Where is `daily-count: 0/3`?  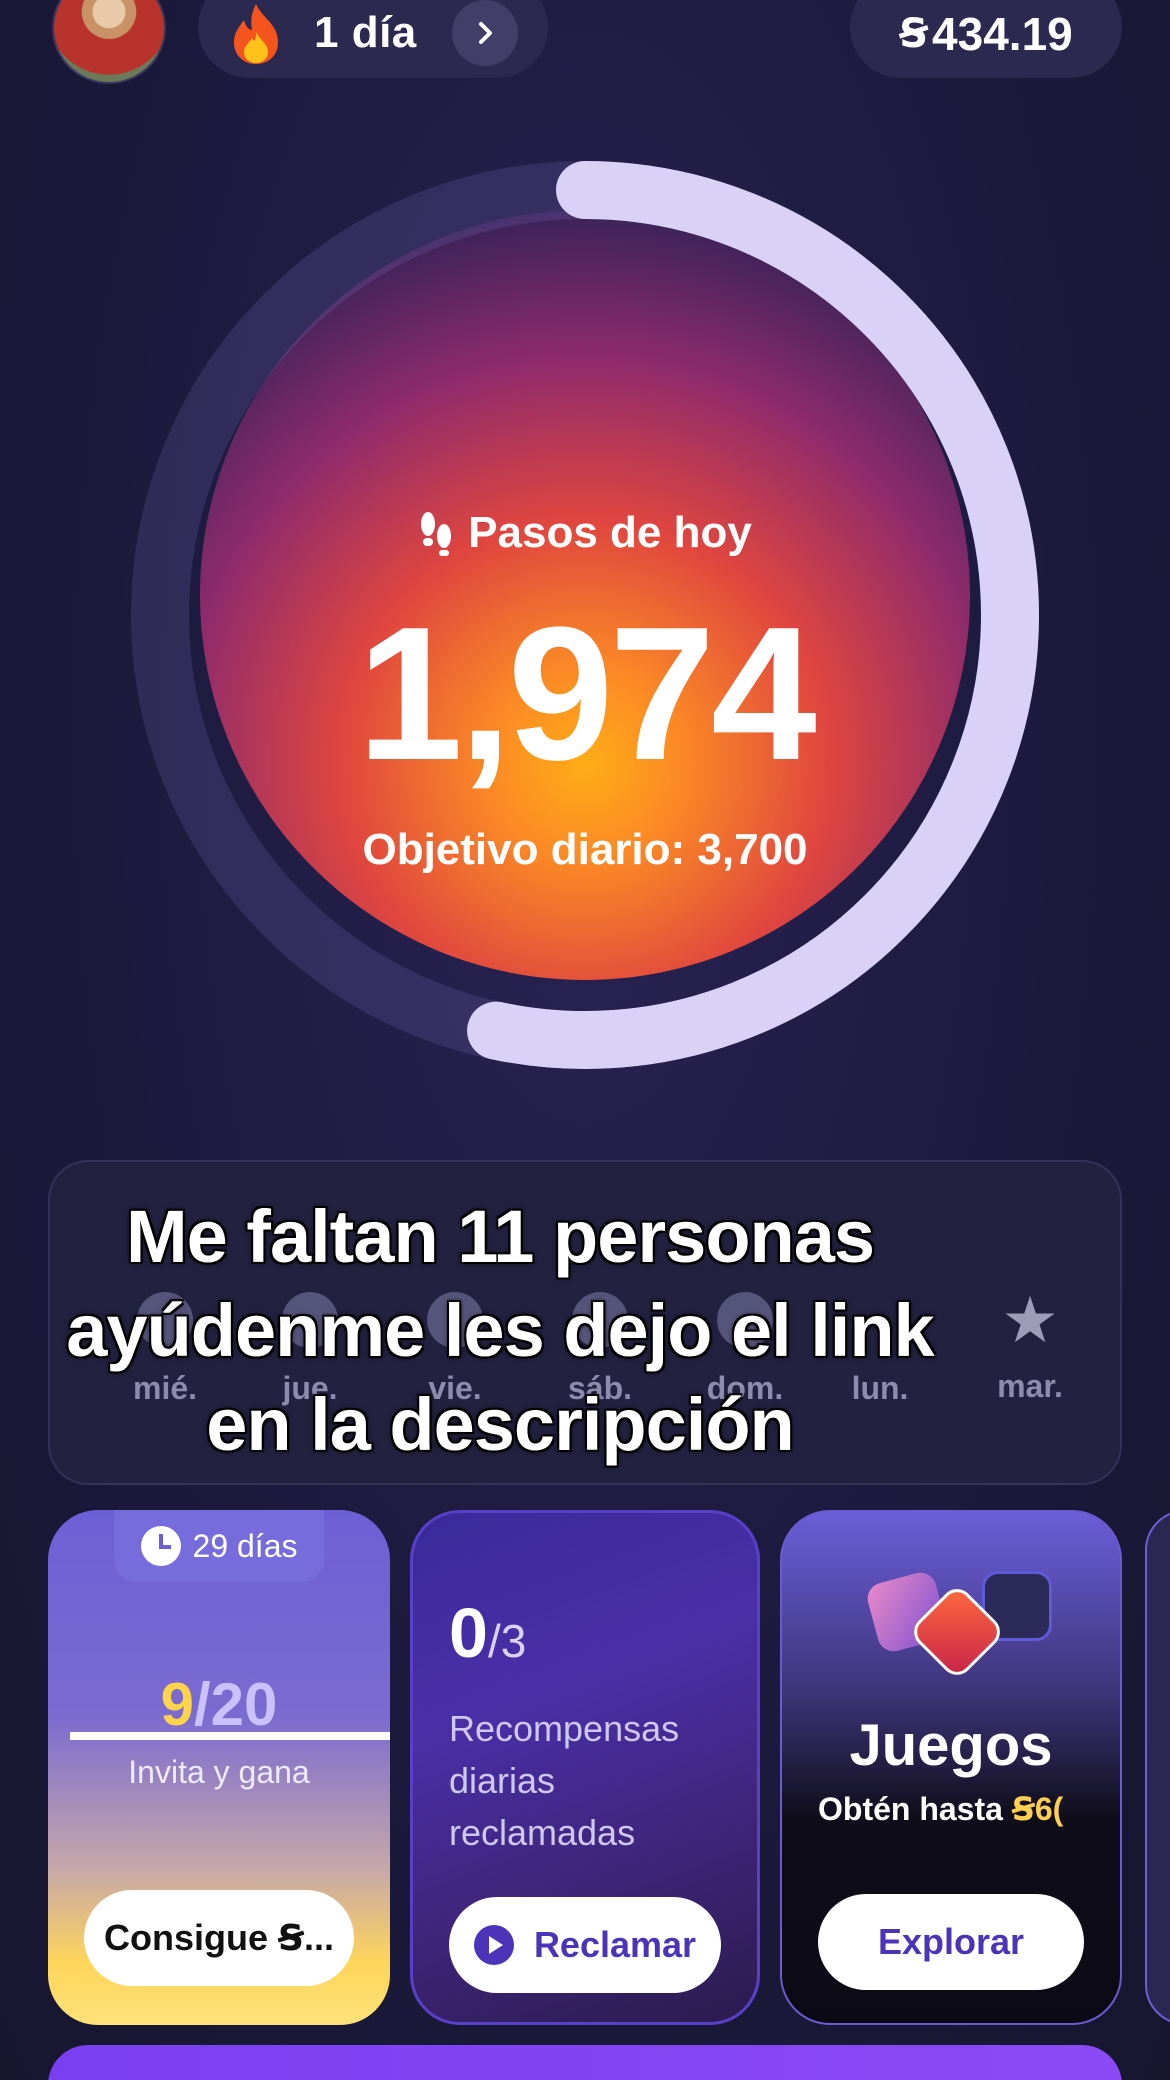
daily-count: 0/3 is located at coordinates (487, 1633).